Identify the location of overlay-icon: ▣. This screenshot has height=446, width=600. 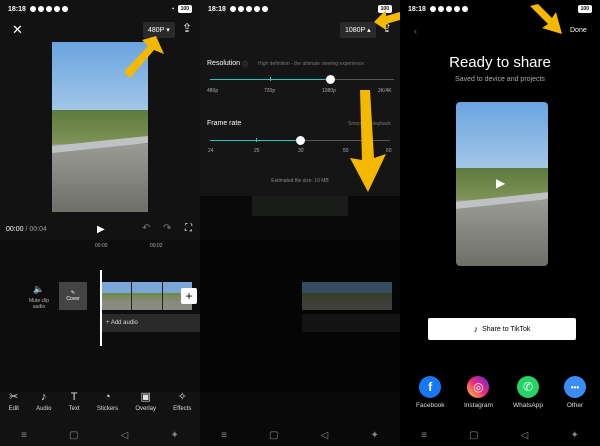
(145, 397).